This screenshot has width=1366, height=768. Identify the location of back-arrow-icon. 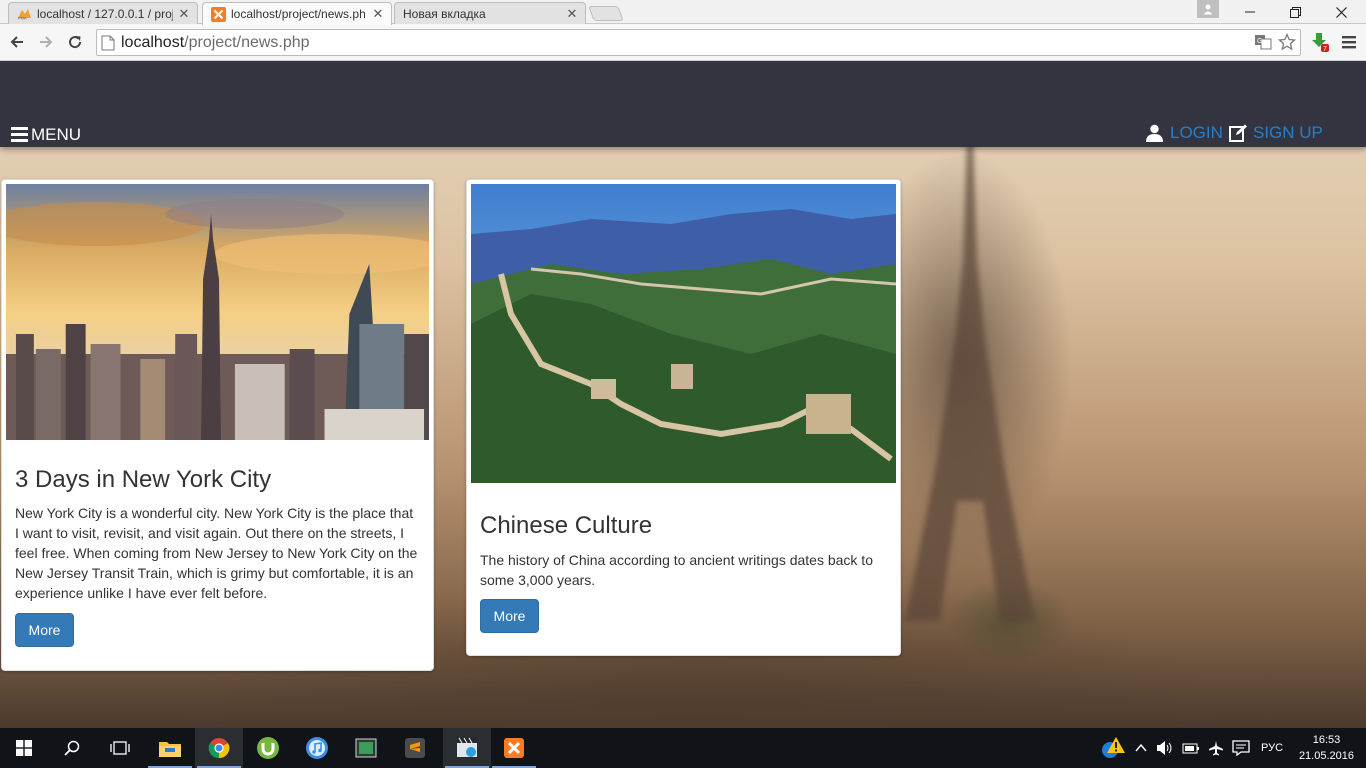
(16, 42).